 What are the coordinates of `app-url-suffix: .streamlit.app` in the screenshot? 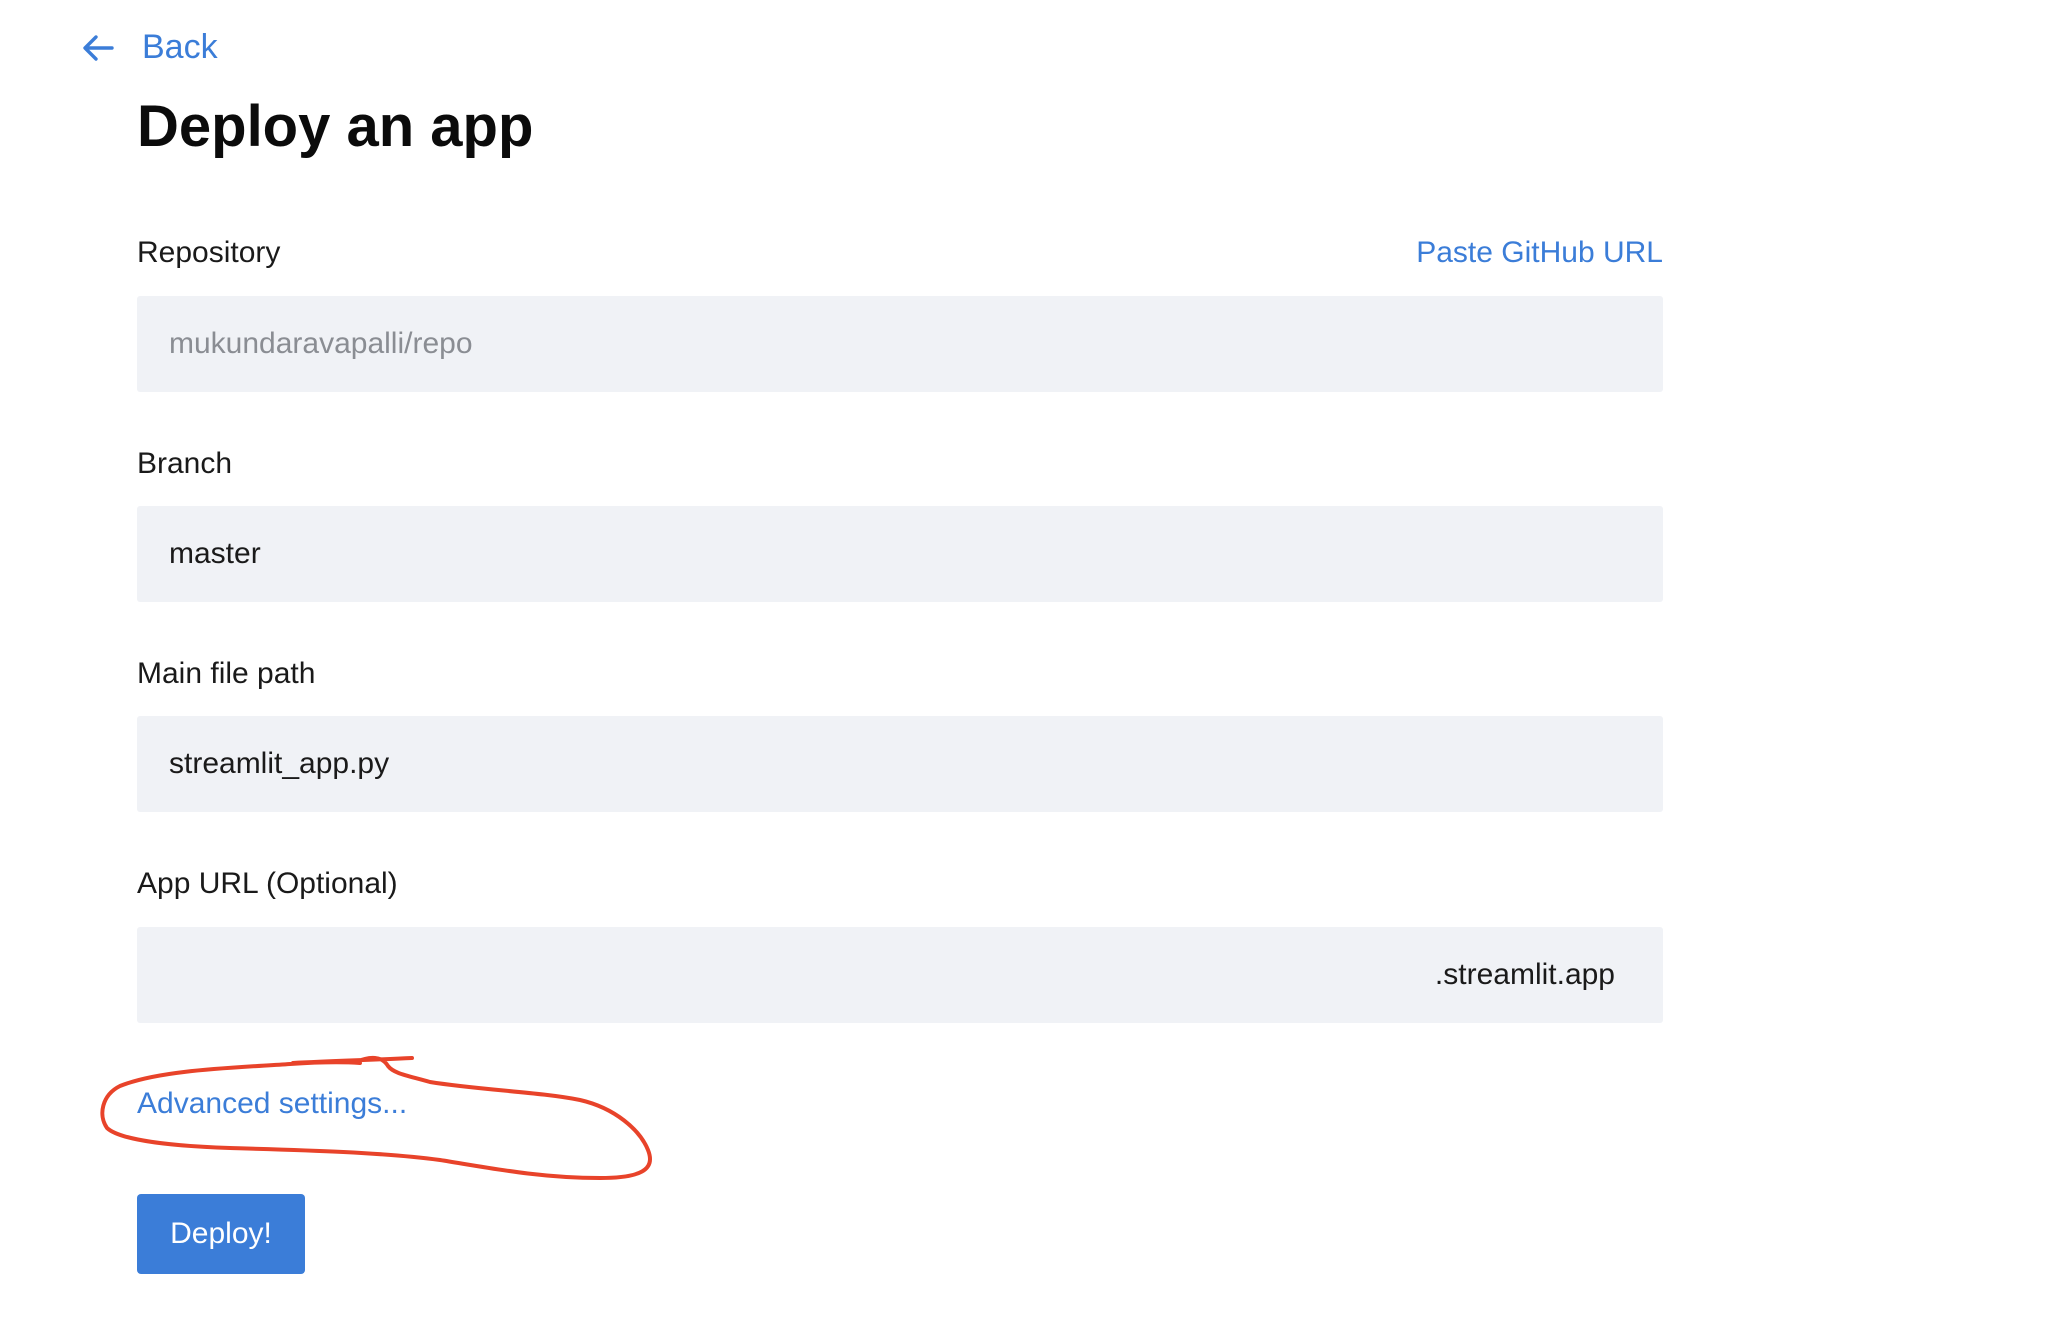 It's located at (1524, 974).